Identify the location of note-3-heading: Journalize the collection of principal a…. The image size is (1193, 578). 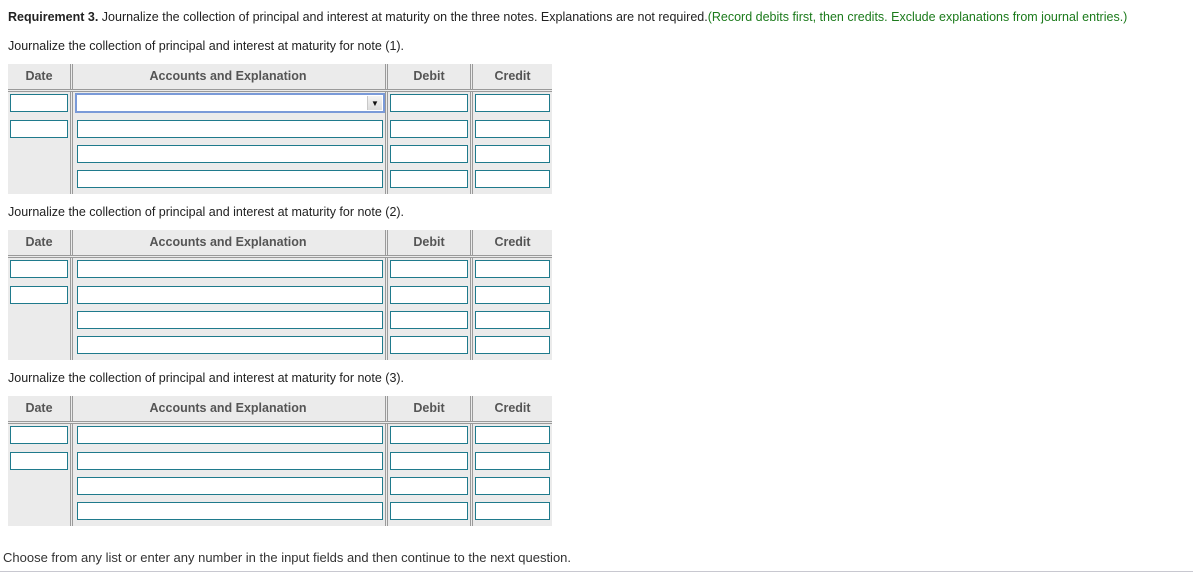
(206, 378).